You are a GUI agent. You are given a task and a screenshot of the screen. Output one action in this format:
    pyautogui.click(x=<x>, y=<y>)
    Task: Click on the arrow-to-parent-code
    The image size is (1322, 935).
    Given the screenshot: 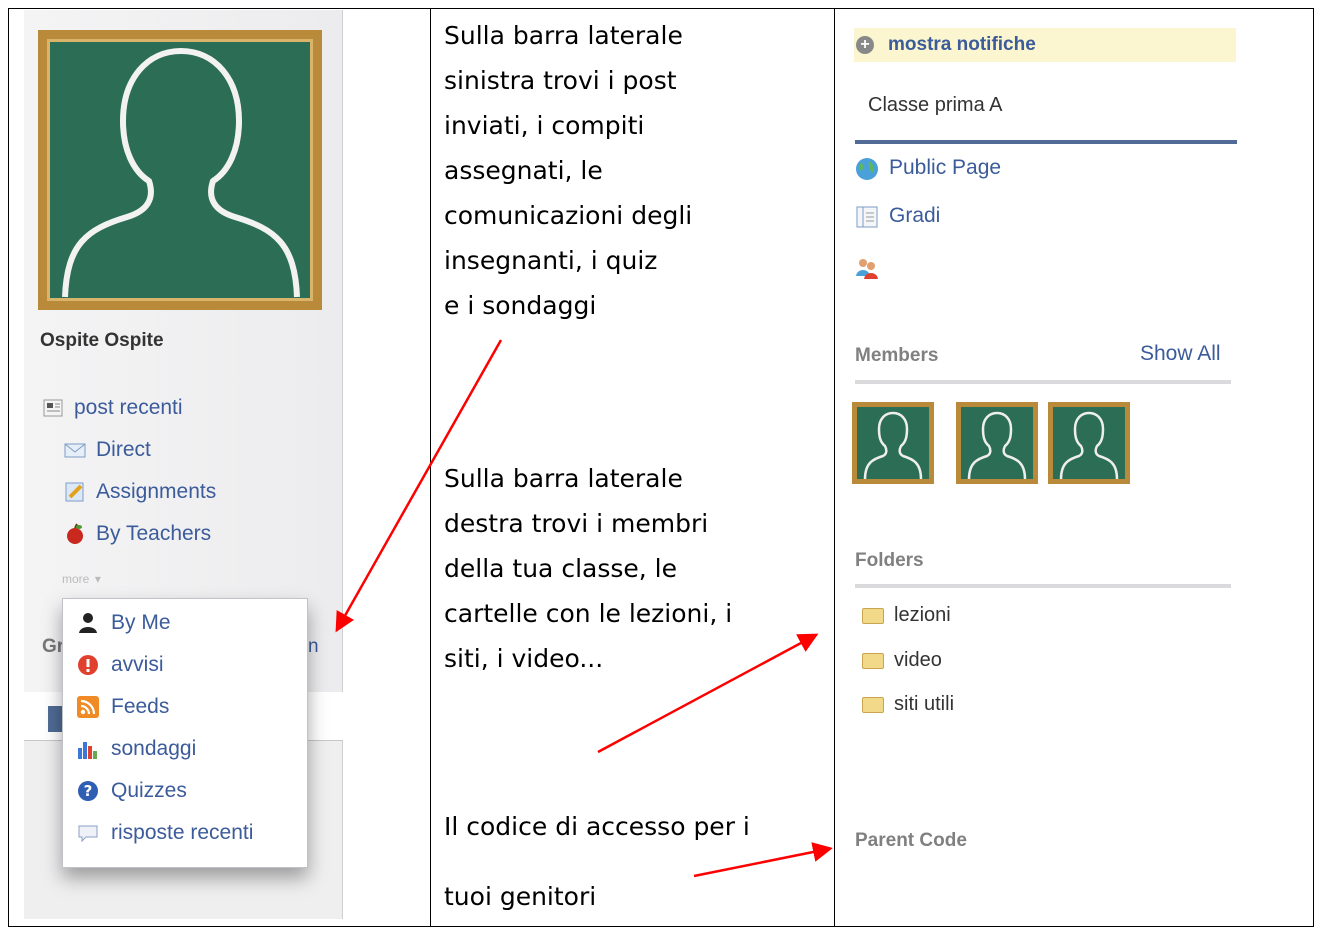 What is the action you would take?
    pyautogui.click(x=763, y=860)
    